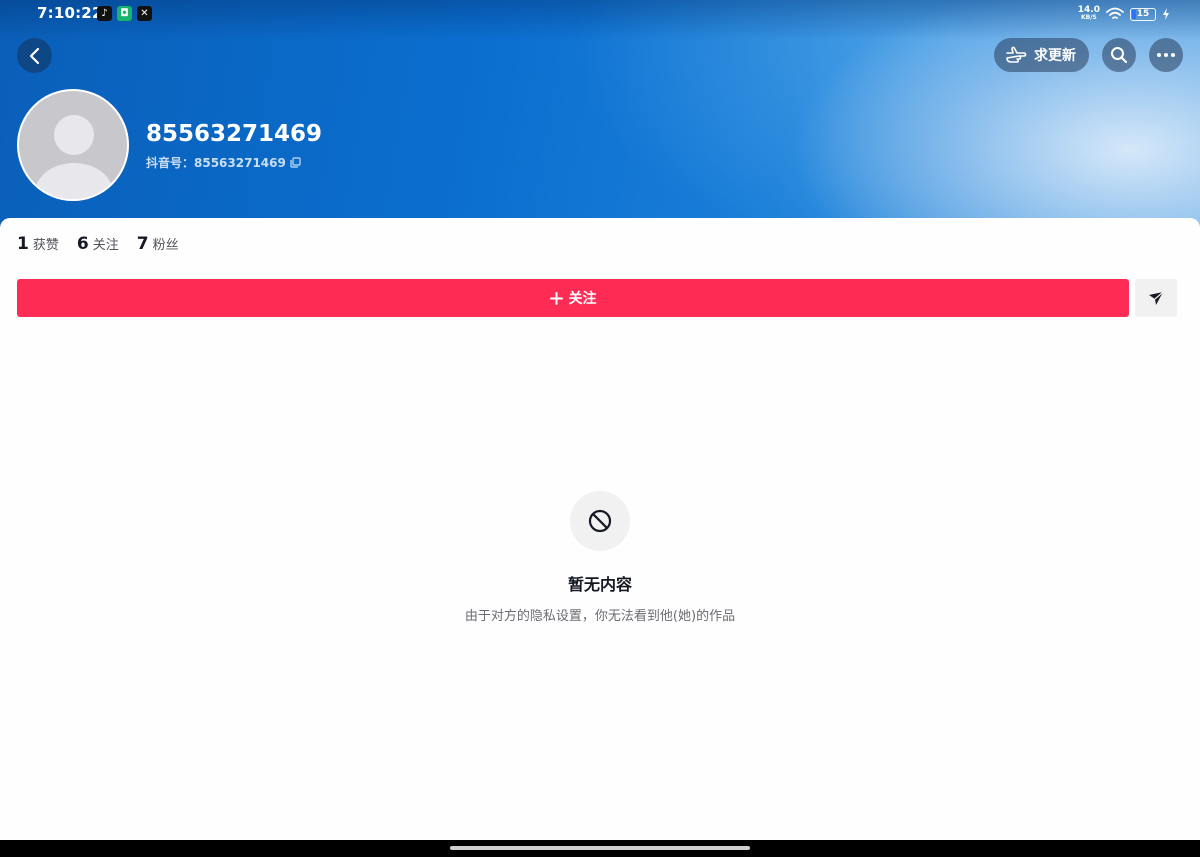 The height and width of the screenshot is (857, 1200). Describe the element at coordinates (82, 244) in the screenshot. I see `stat-following-count: 6` at that location.